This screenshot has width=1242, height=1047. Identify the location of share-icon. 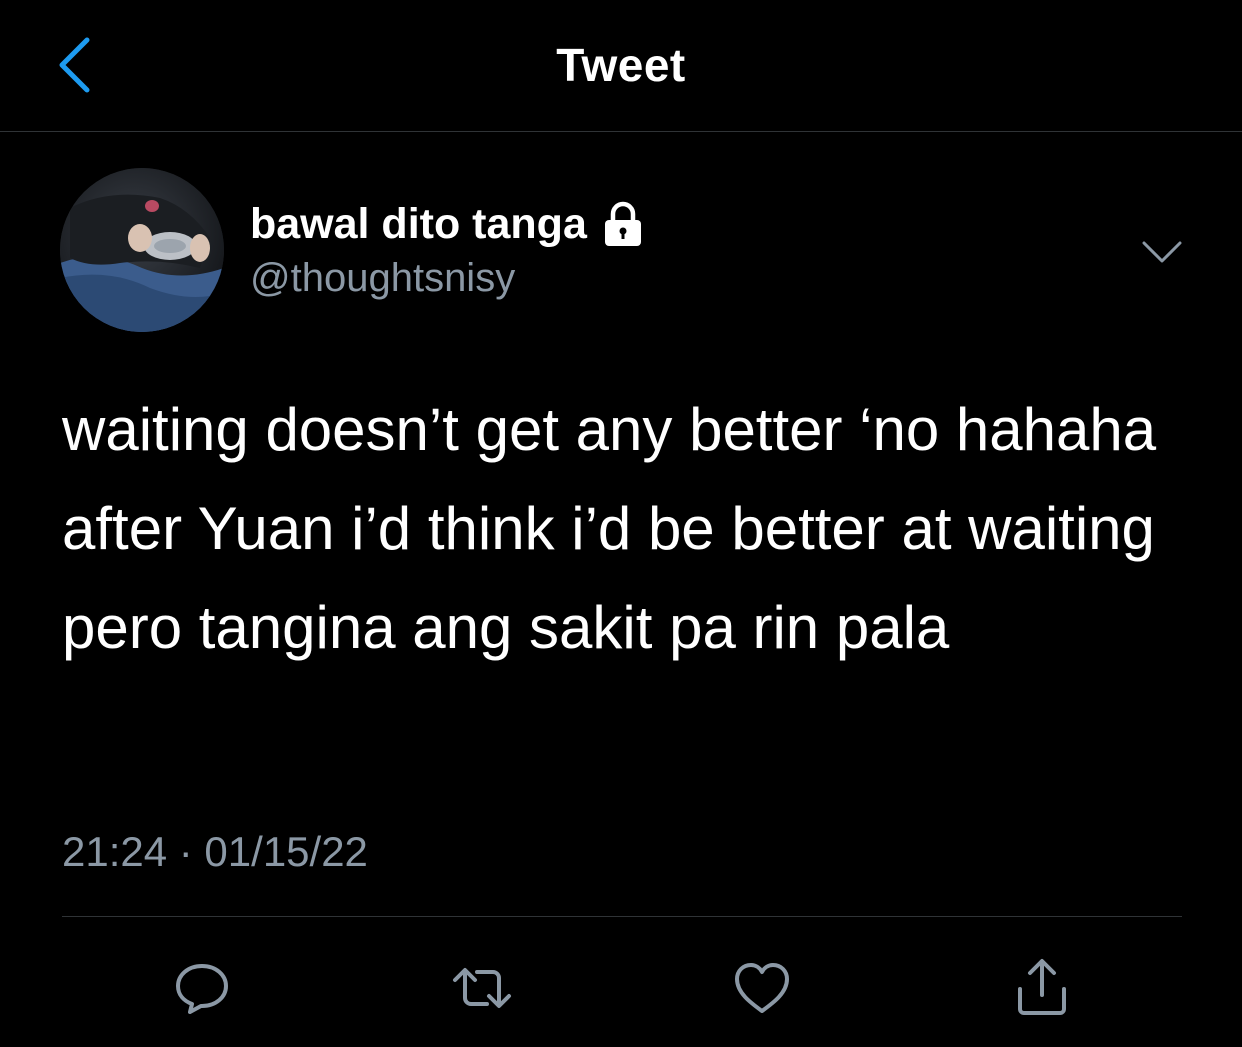
(1042, 987).